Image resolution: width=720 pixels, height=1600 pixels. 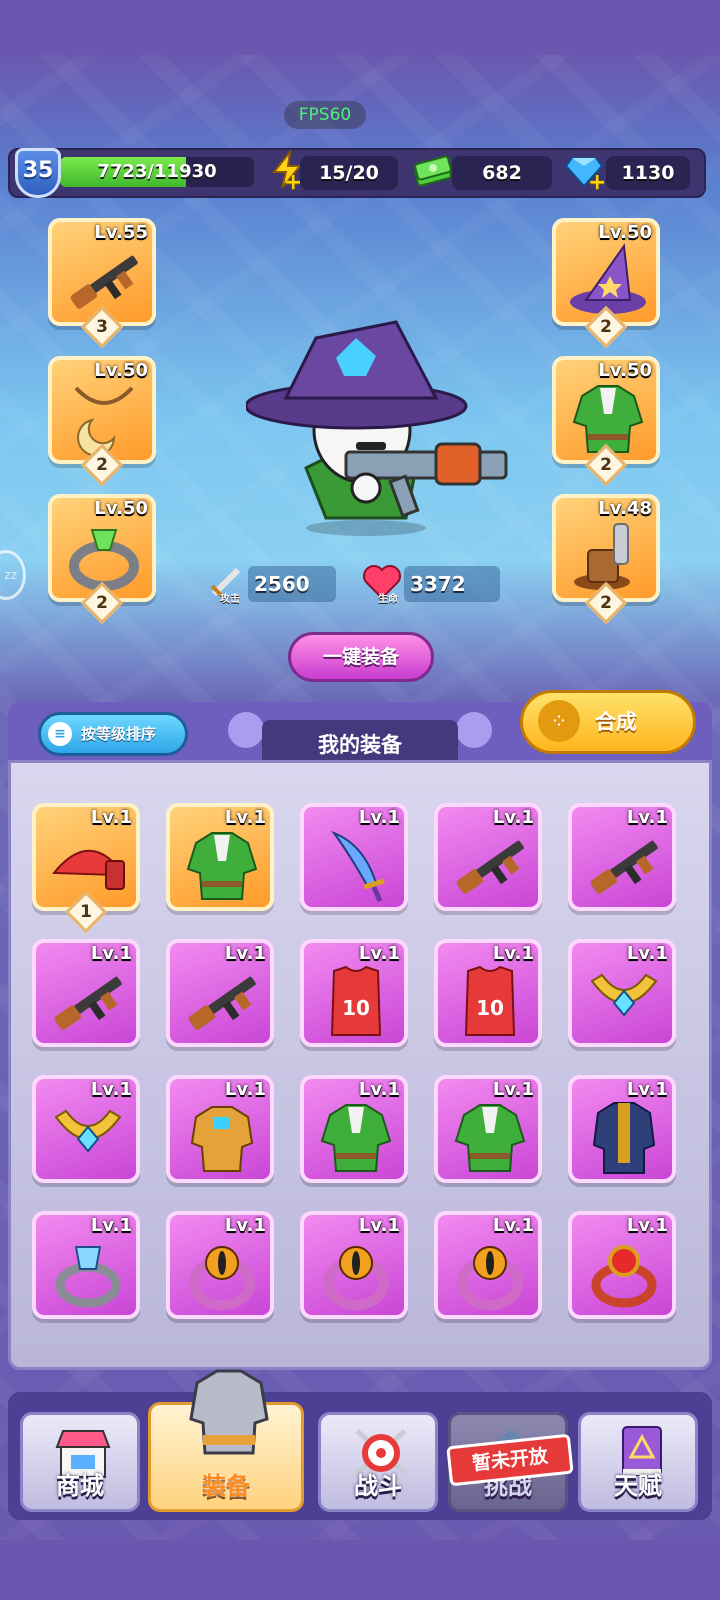 I want to click on nav-label: 战斗, so click(x=378, y=1486).